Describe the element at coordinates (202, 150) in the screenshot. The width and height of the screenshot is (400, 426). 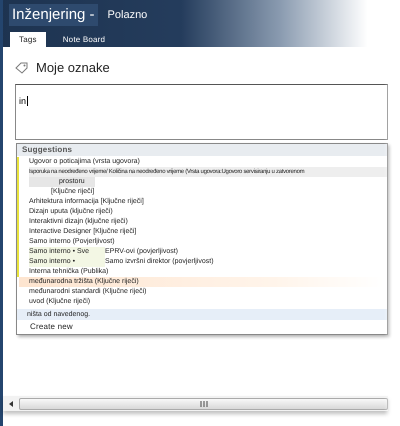
I see `suggestions-title: Suggestions` at that location.